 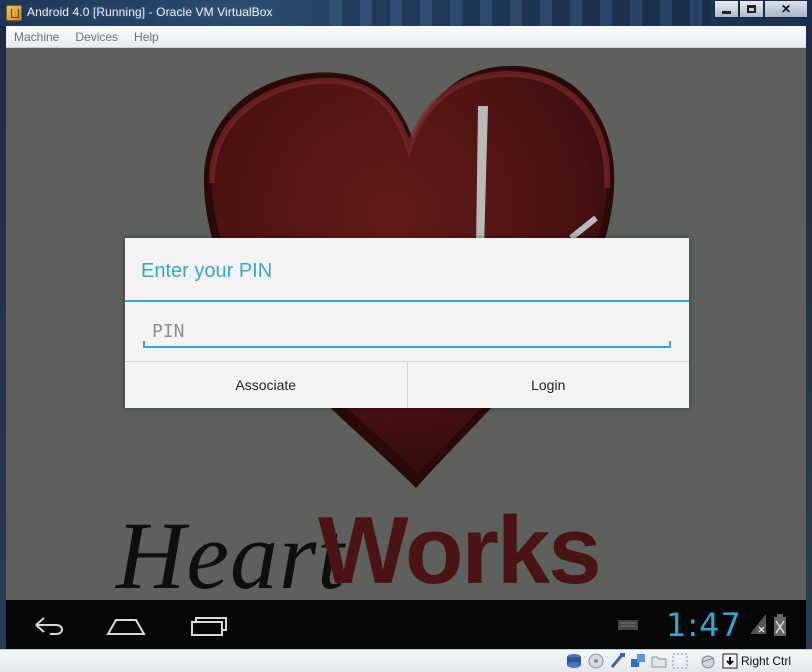 I want to click on usb-icon, so click(x=617, y=661).